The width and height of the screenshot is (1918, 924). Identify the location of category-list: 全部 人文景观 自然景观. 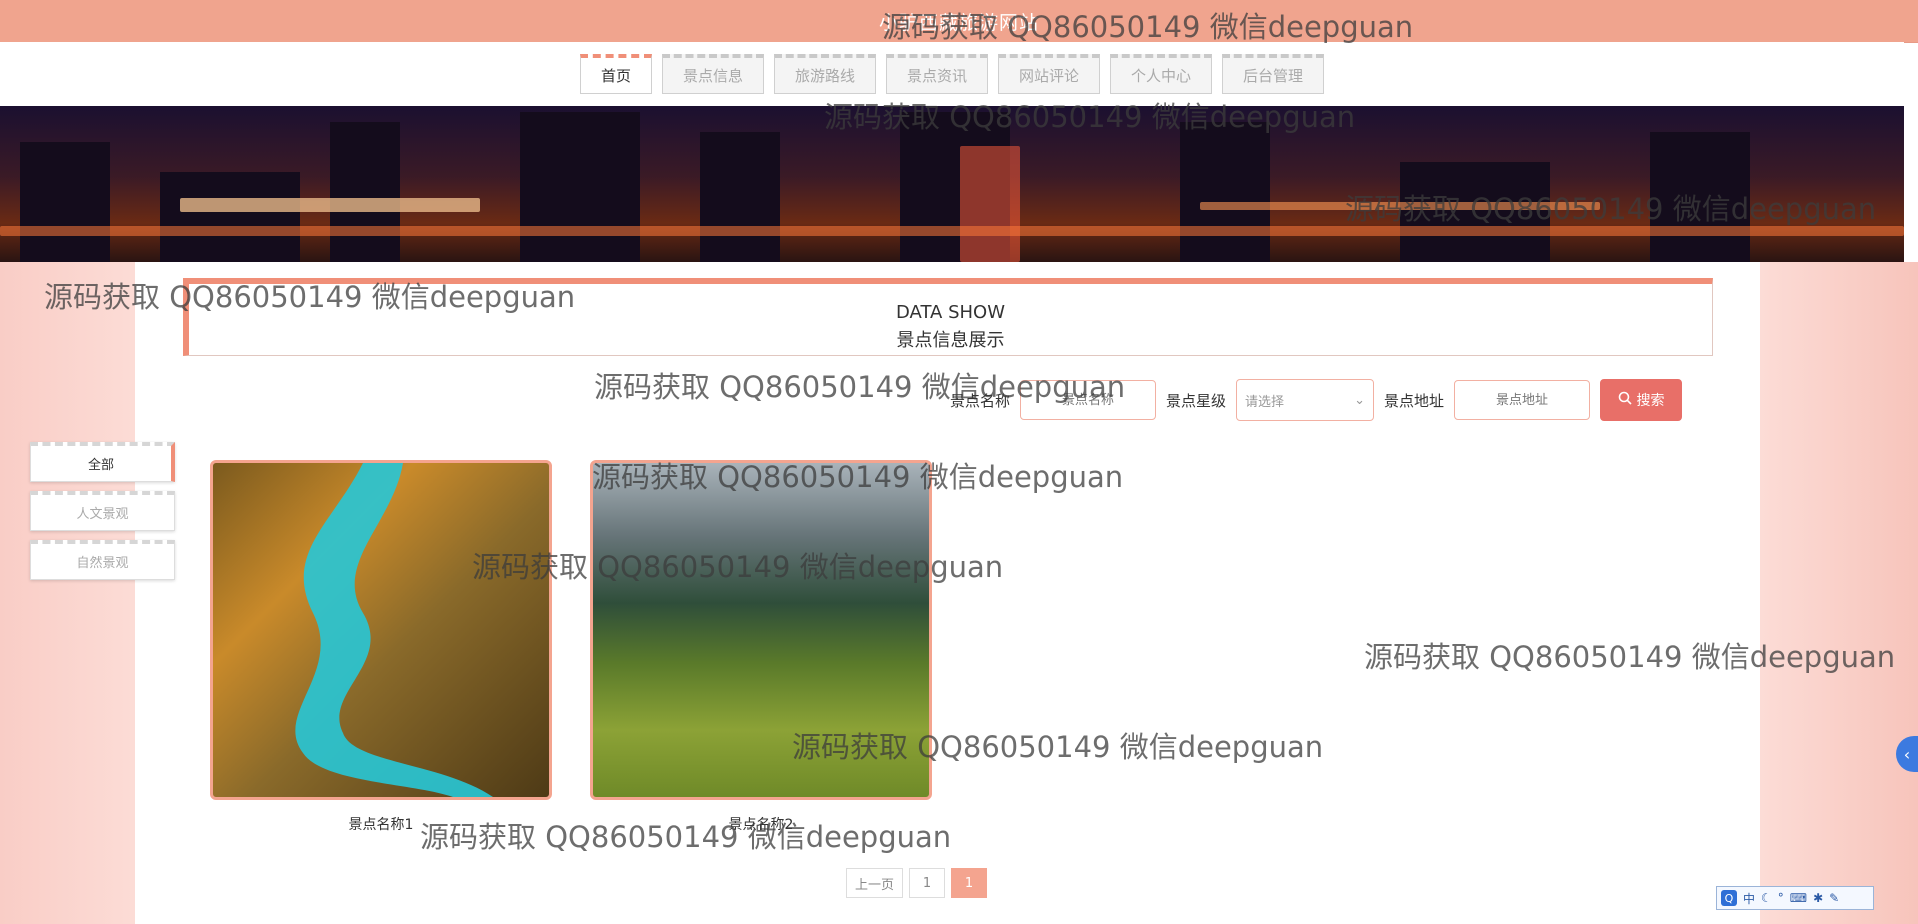
(102, 515).